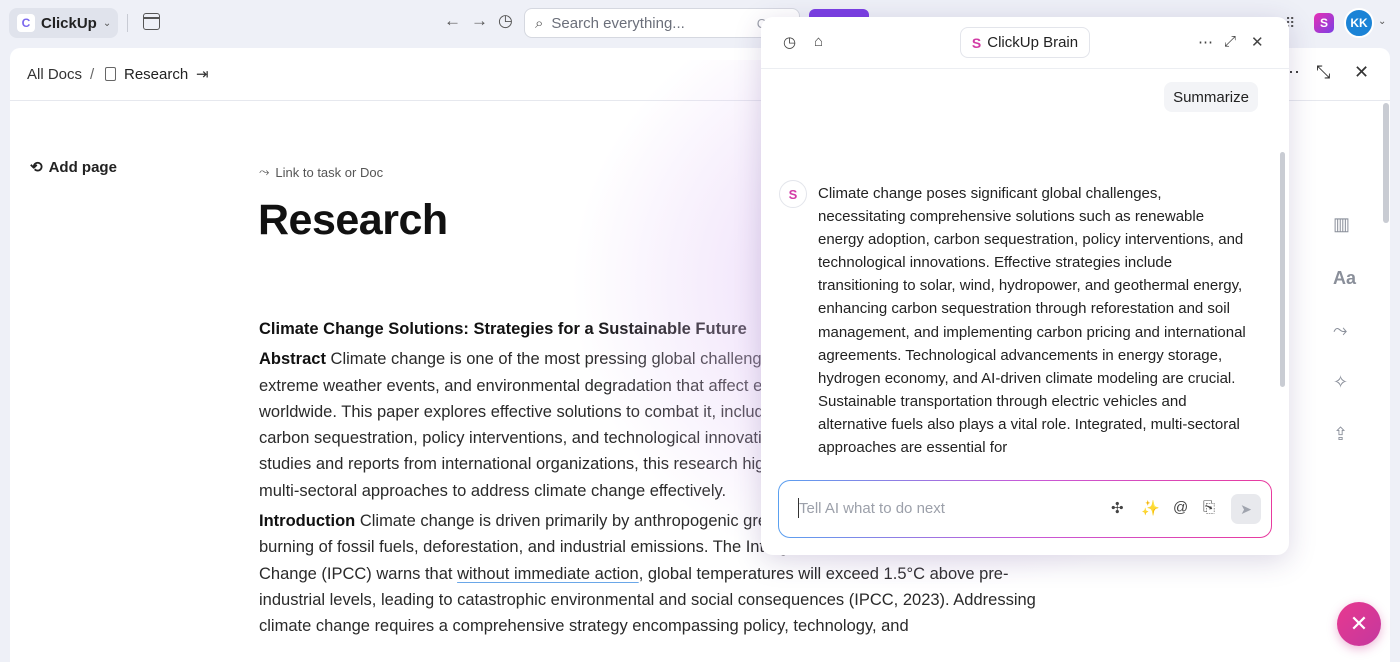 This screenshot has height=662, width=1400. I want to click on search-icon: ⌕, so click(539, 23).